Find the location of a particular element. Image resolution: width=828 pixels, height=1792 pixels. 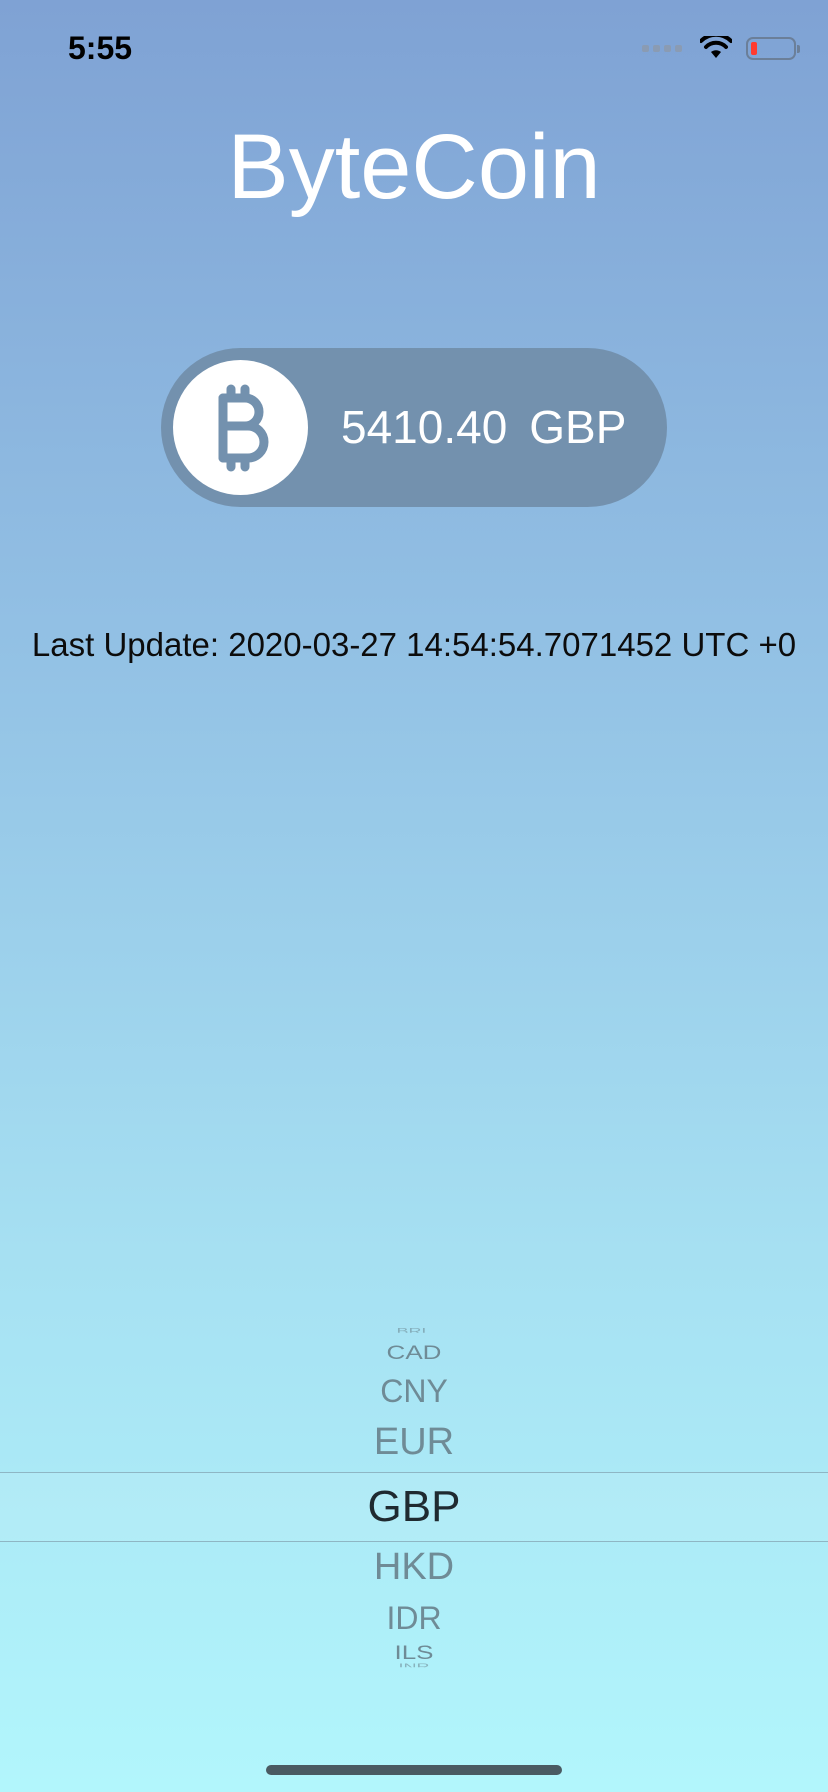

bitcoin-icon is located at coordinates (243, 427).